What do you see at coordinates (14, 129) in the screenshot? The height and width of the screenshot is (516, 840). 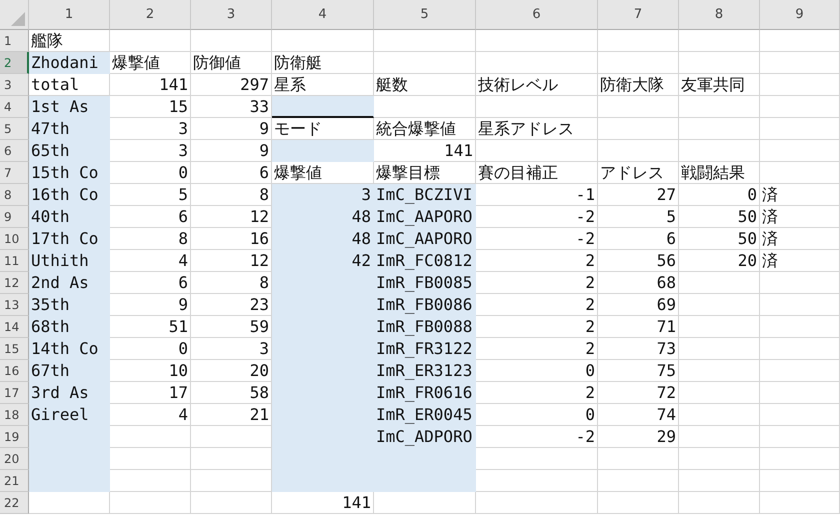 I see `row-header: 5` at bounding box center [14, 129].